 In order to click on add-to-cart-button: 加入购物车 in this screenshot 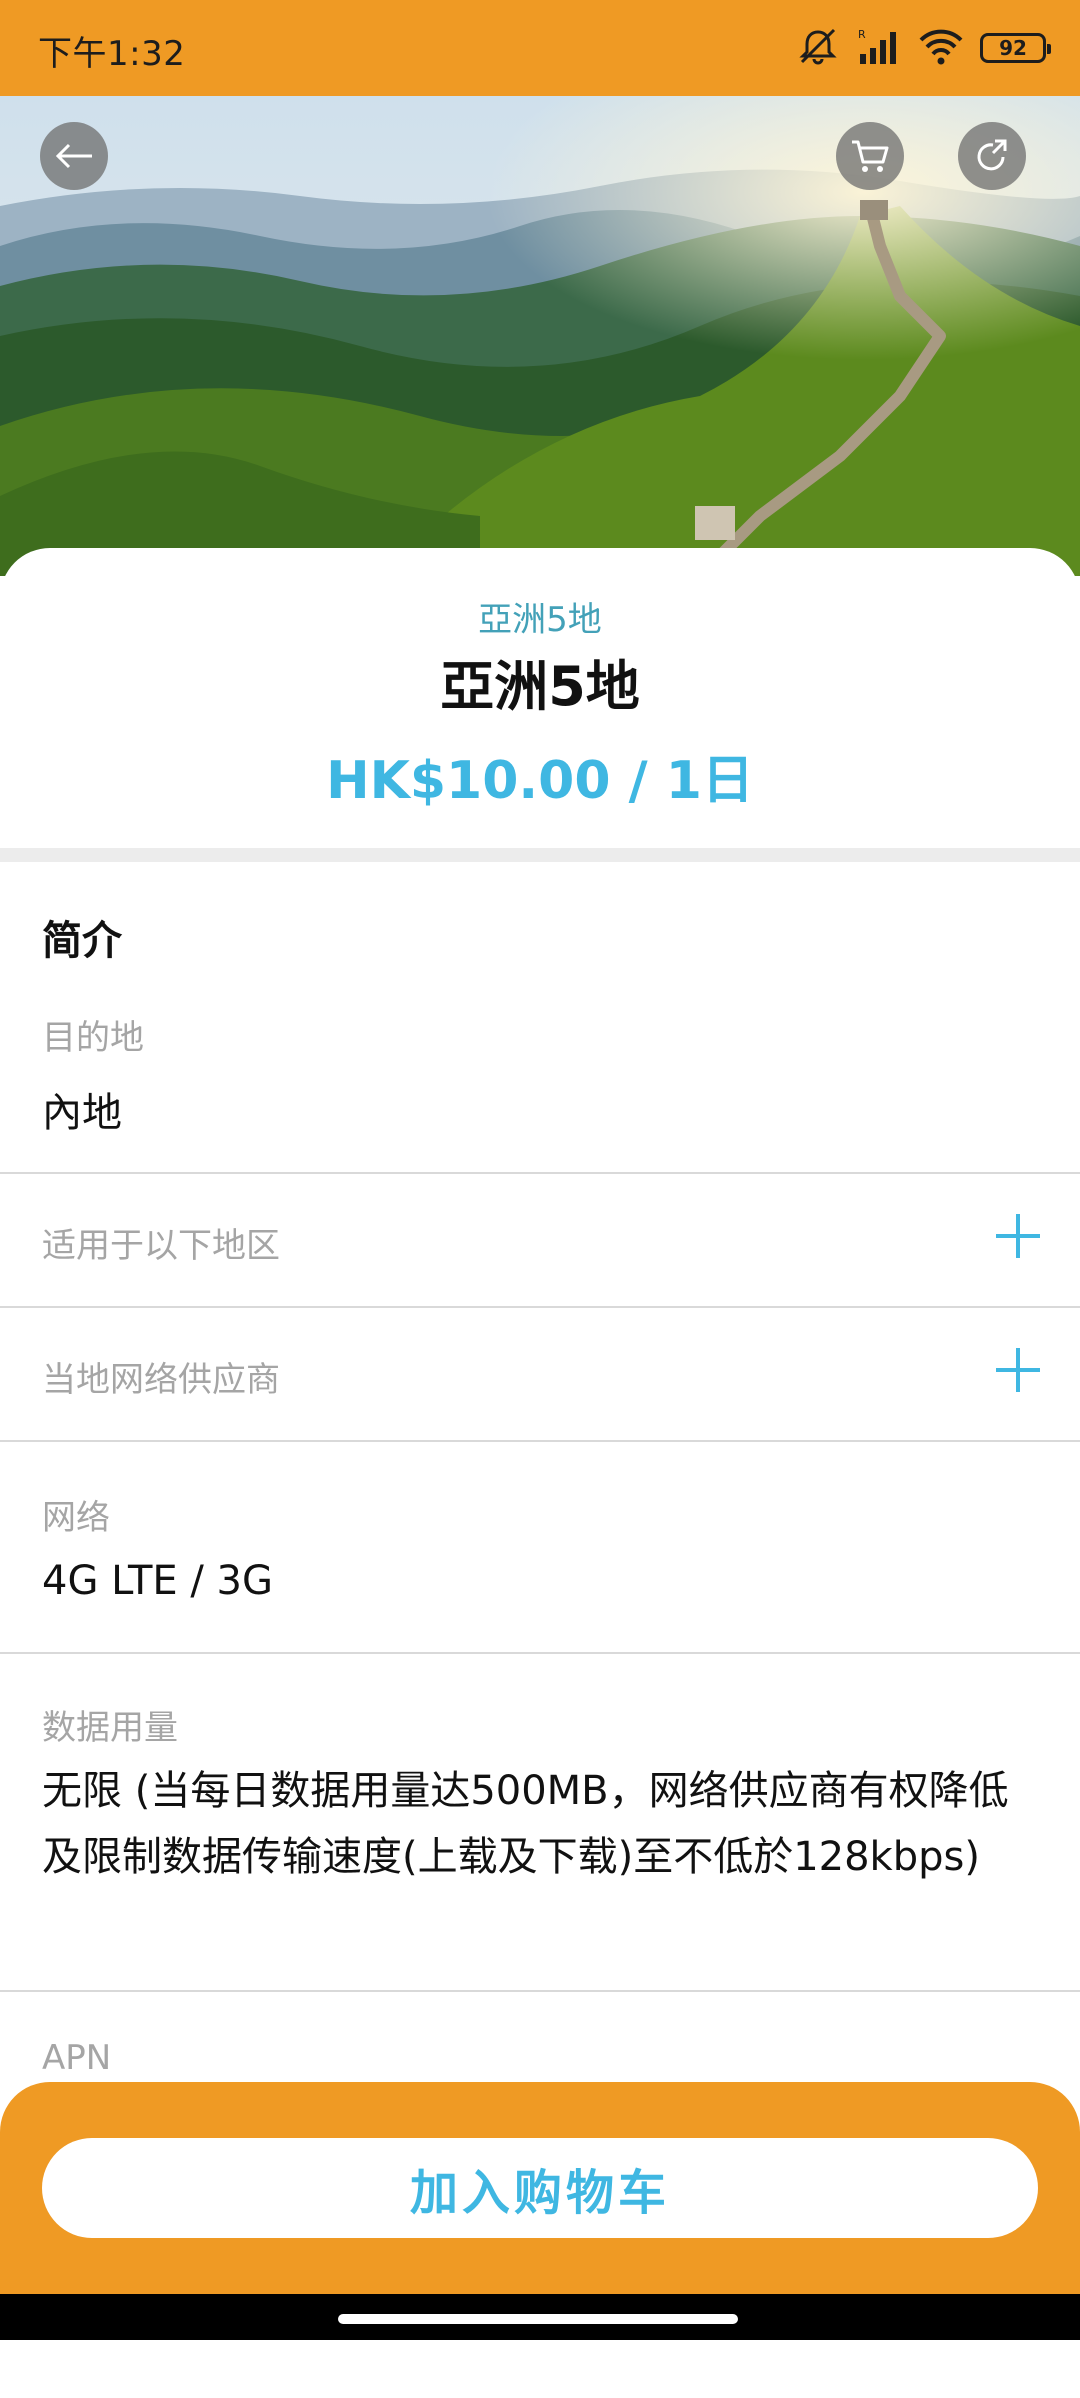, I will do `click(540, 2188)`.